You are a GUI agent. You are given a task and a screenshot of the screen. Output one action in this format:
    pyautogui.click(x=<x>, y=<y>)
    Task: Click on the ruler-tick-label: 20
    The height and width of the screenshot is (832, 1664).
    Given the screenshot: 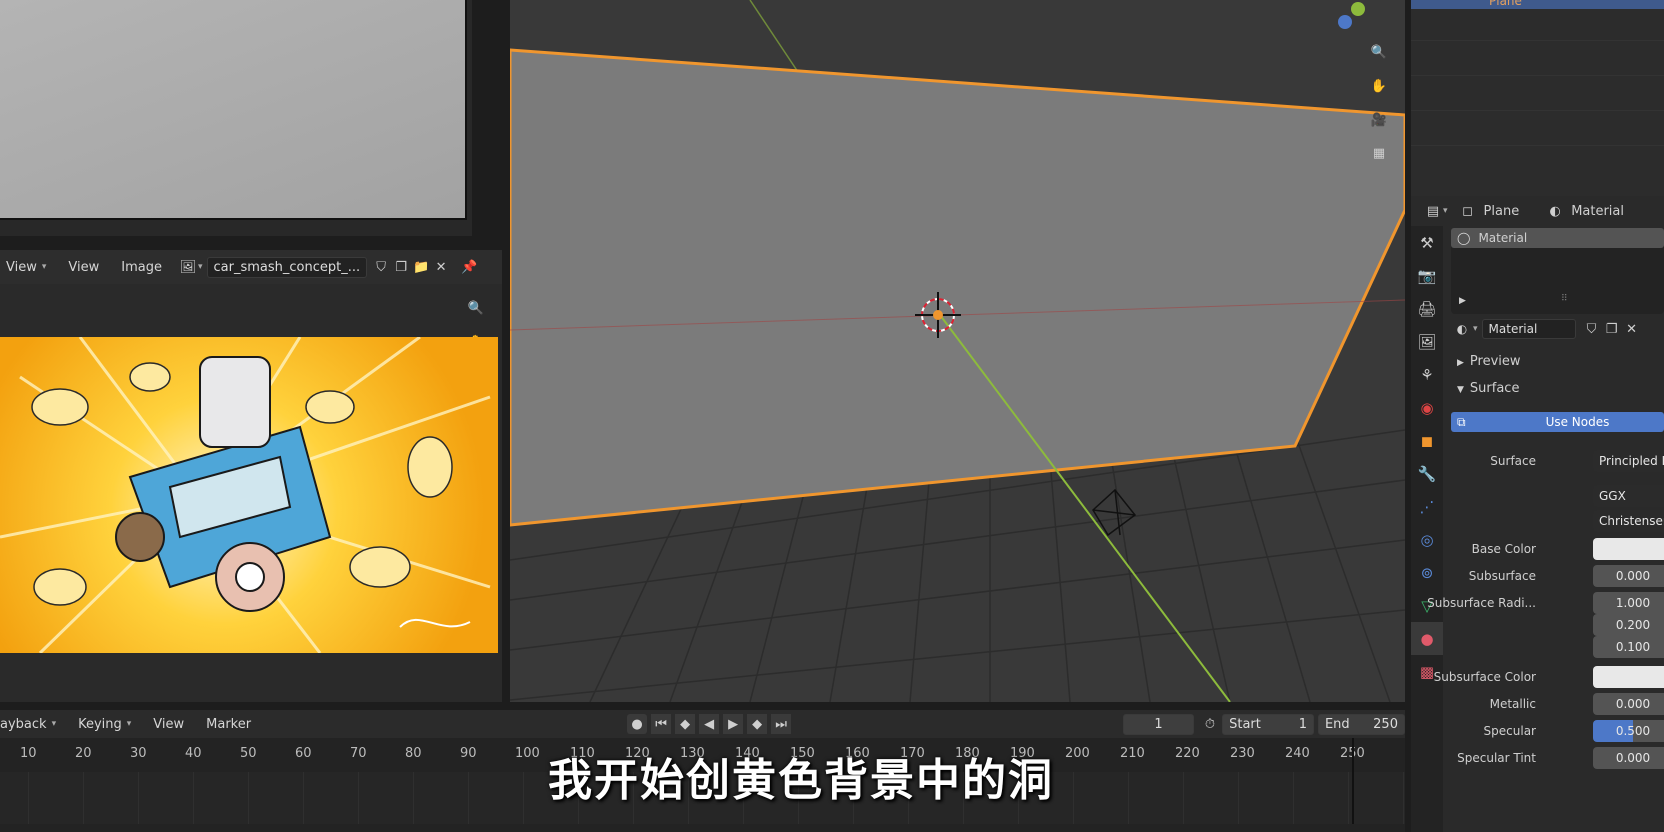 What is the action you would take?
    pyautogui.click(x=83, y=753)
    